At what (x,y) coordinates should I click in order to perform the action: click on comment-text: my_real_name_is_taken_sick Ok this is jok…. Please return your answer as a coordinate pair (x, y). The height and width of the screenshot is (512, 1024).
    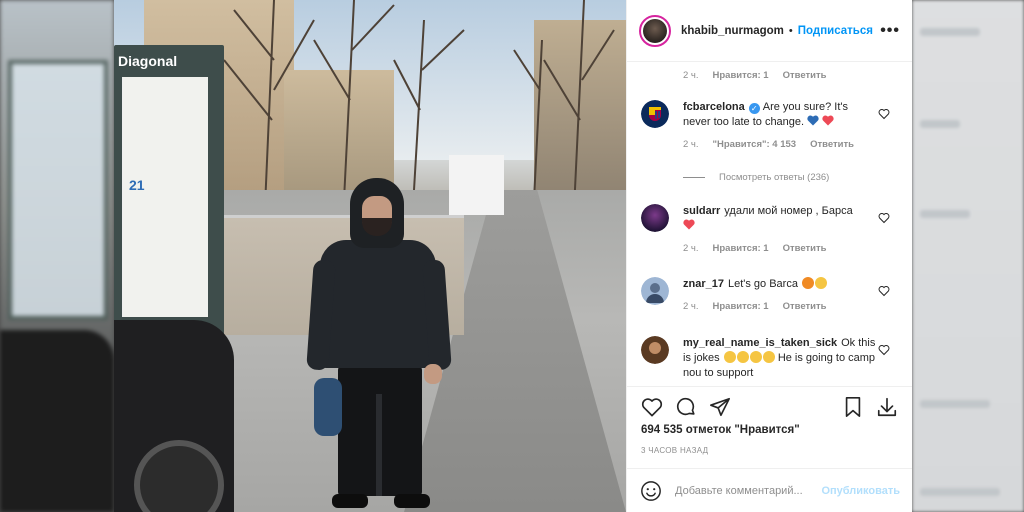
    Looking at the image, I should click on (779, 358).